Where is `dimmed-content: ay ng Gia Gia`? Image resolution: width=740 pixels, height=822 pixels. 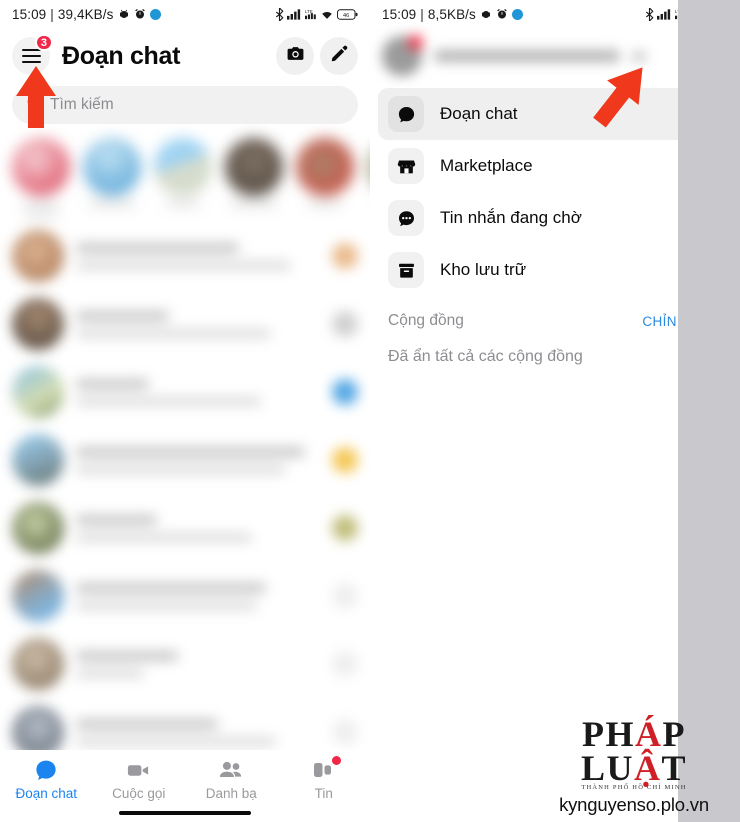 dimmed-content: ay ng Gia Gia is located at coordinates (709, 411).